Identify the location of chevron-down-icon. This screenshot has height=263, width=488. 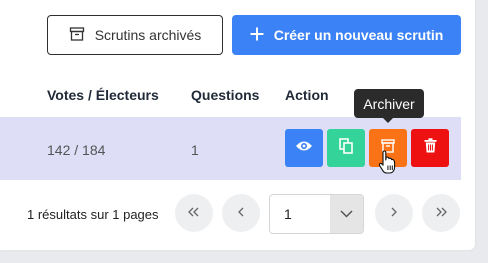
(346, 214).